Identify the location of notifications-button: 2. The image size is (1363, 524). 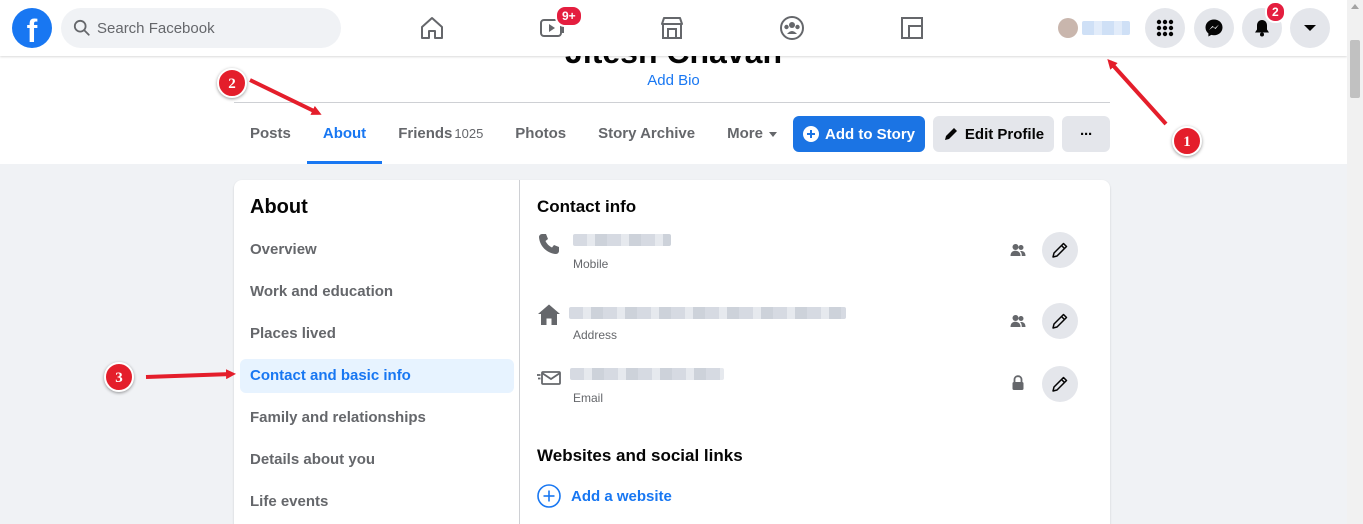
(1264, 24).